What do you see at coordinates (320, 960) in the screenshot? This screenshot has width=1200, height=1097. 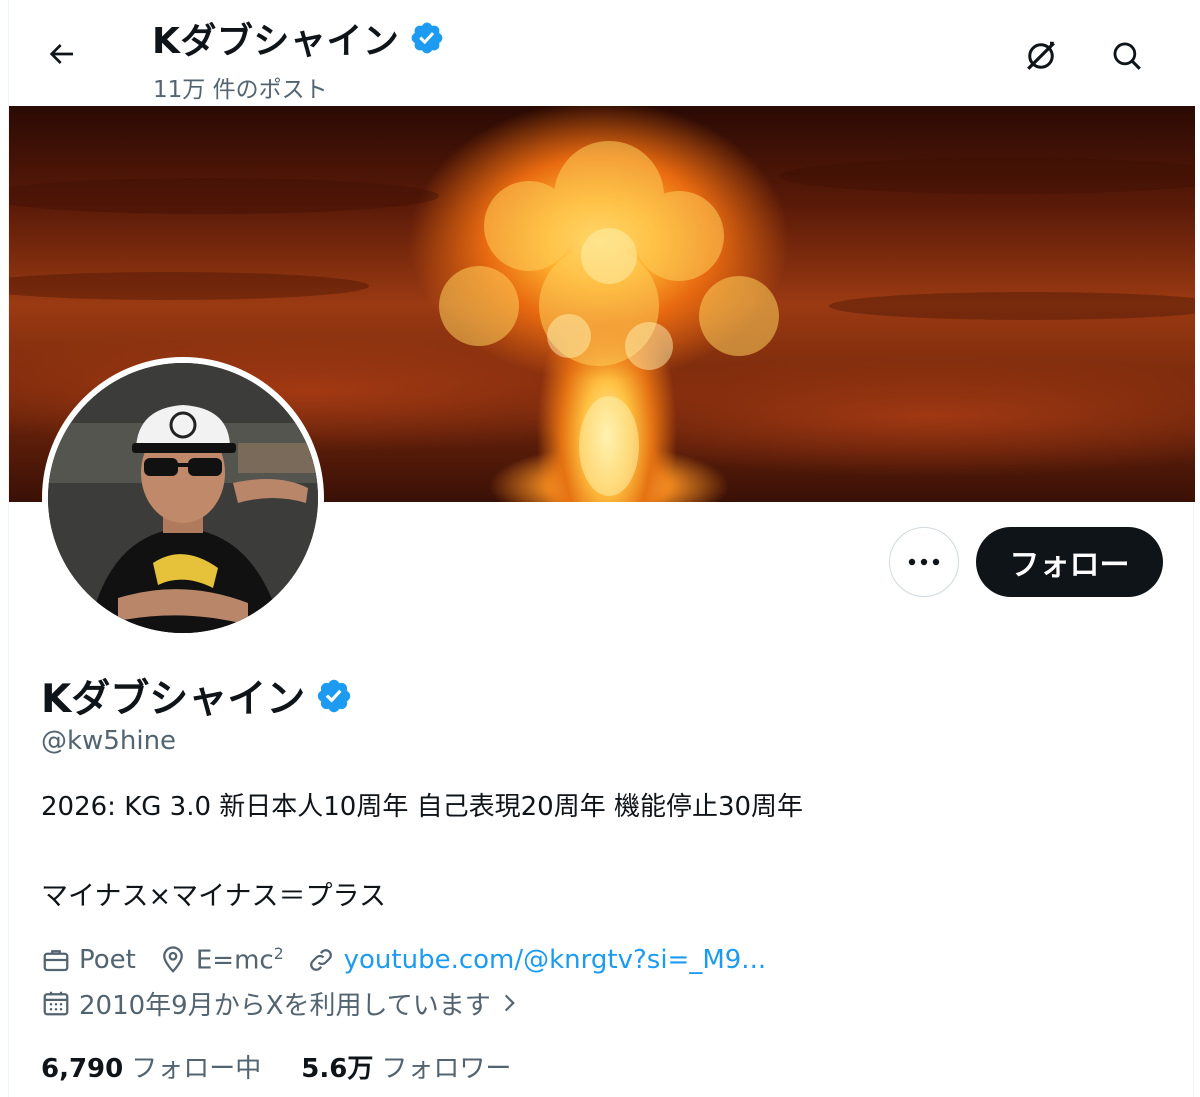 I see `link-icon` at bounding box center [320, 960].